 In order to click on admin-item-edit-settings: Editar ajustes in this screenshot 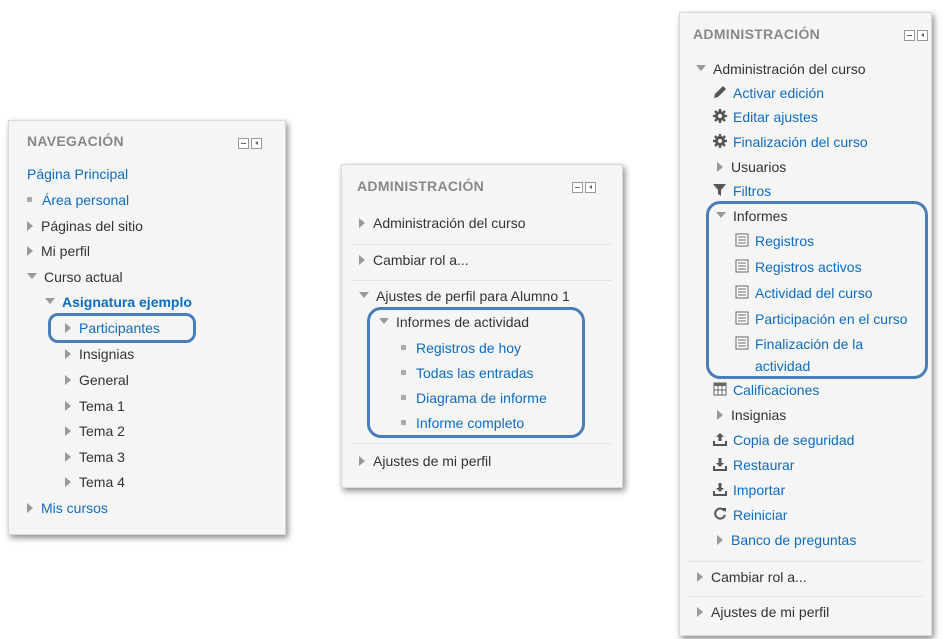, I will do `click(765, 117)`.